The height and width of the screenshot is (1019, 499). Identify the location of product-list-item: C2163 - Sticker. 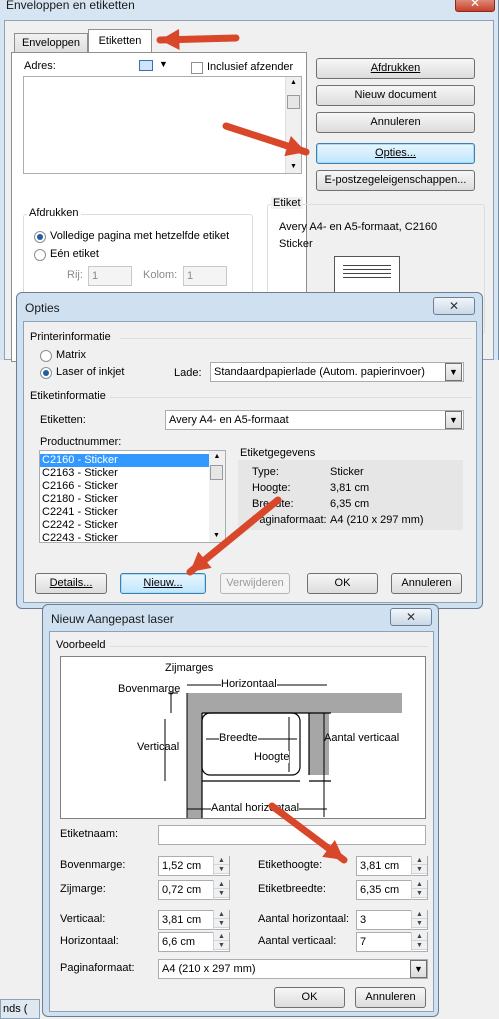
(132, 473).